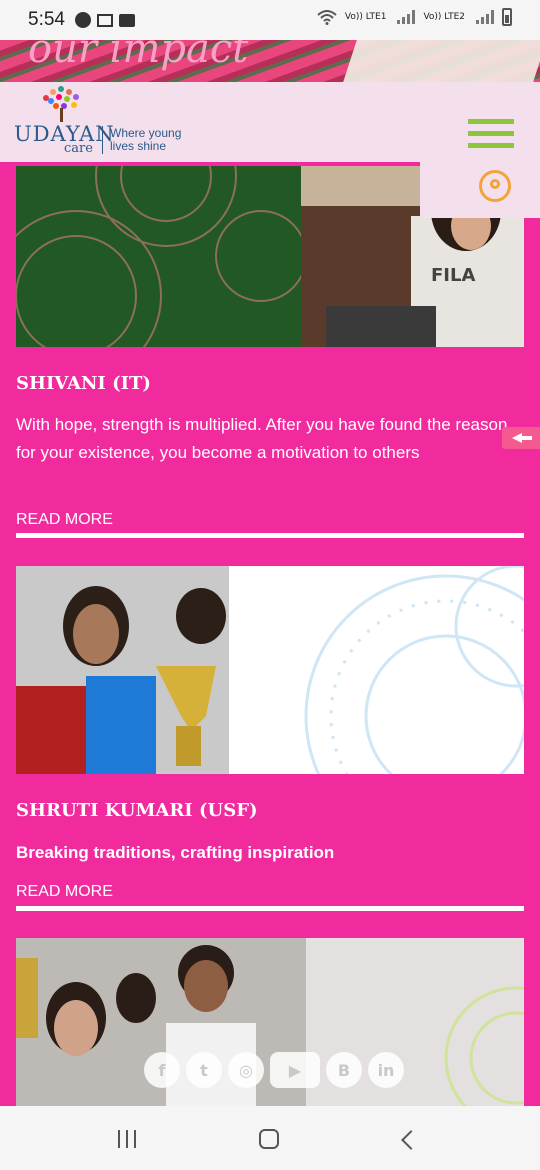  What do you see at coordinates (344, 1070) in the screenshot?
I see `blogger-icon: B` at bounding box center [344, 1070].